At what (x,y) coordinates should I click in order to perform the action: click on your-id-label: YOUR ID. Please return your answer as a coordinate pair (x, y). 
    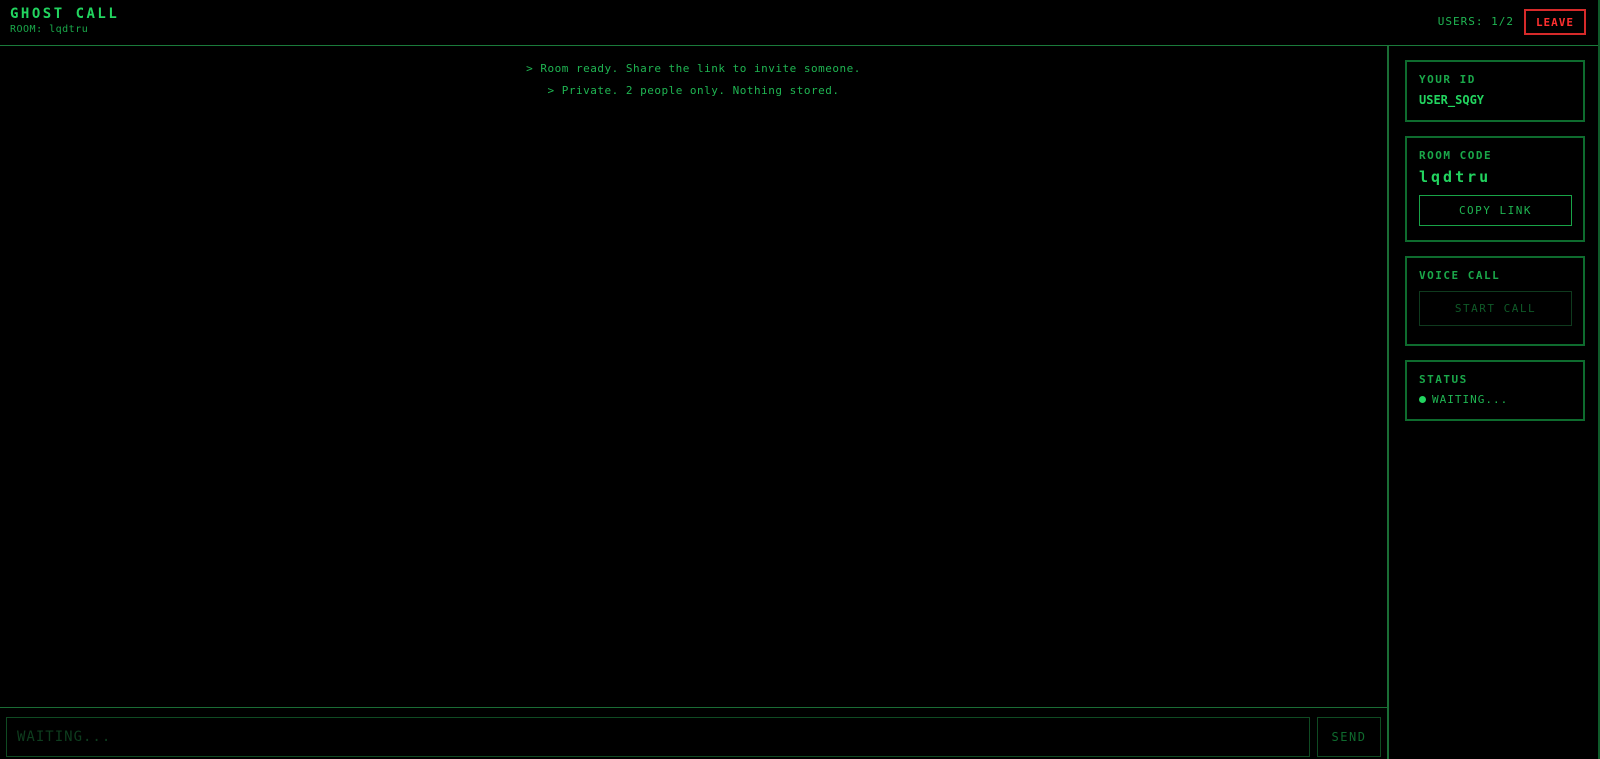
    Looking at the image, I should click on (1447, 79).